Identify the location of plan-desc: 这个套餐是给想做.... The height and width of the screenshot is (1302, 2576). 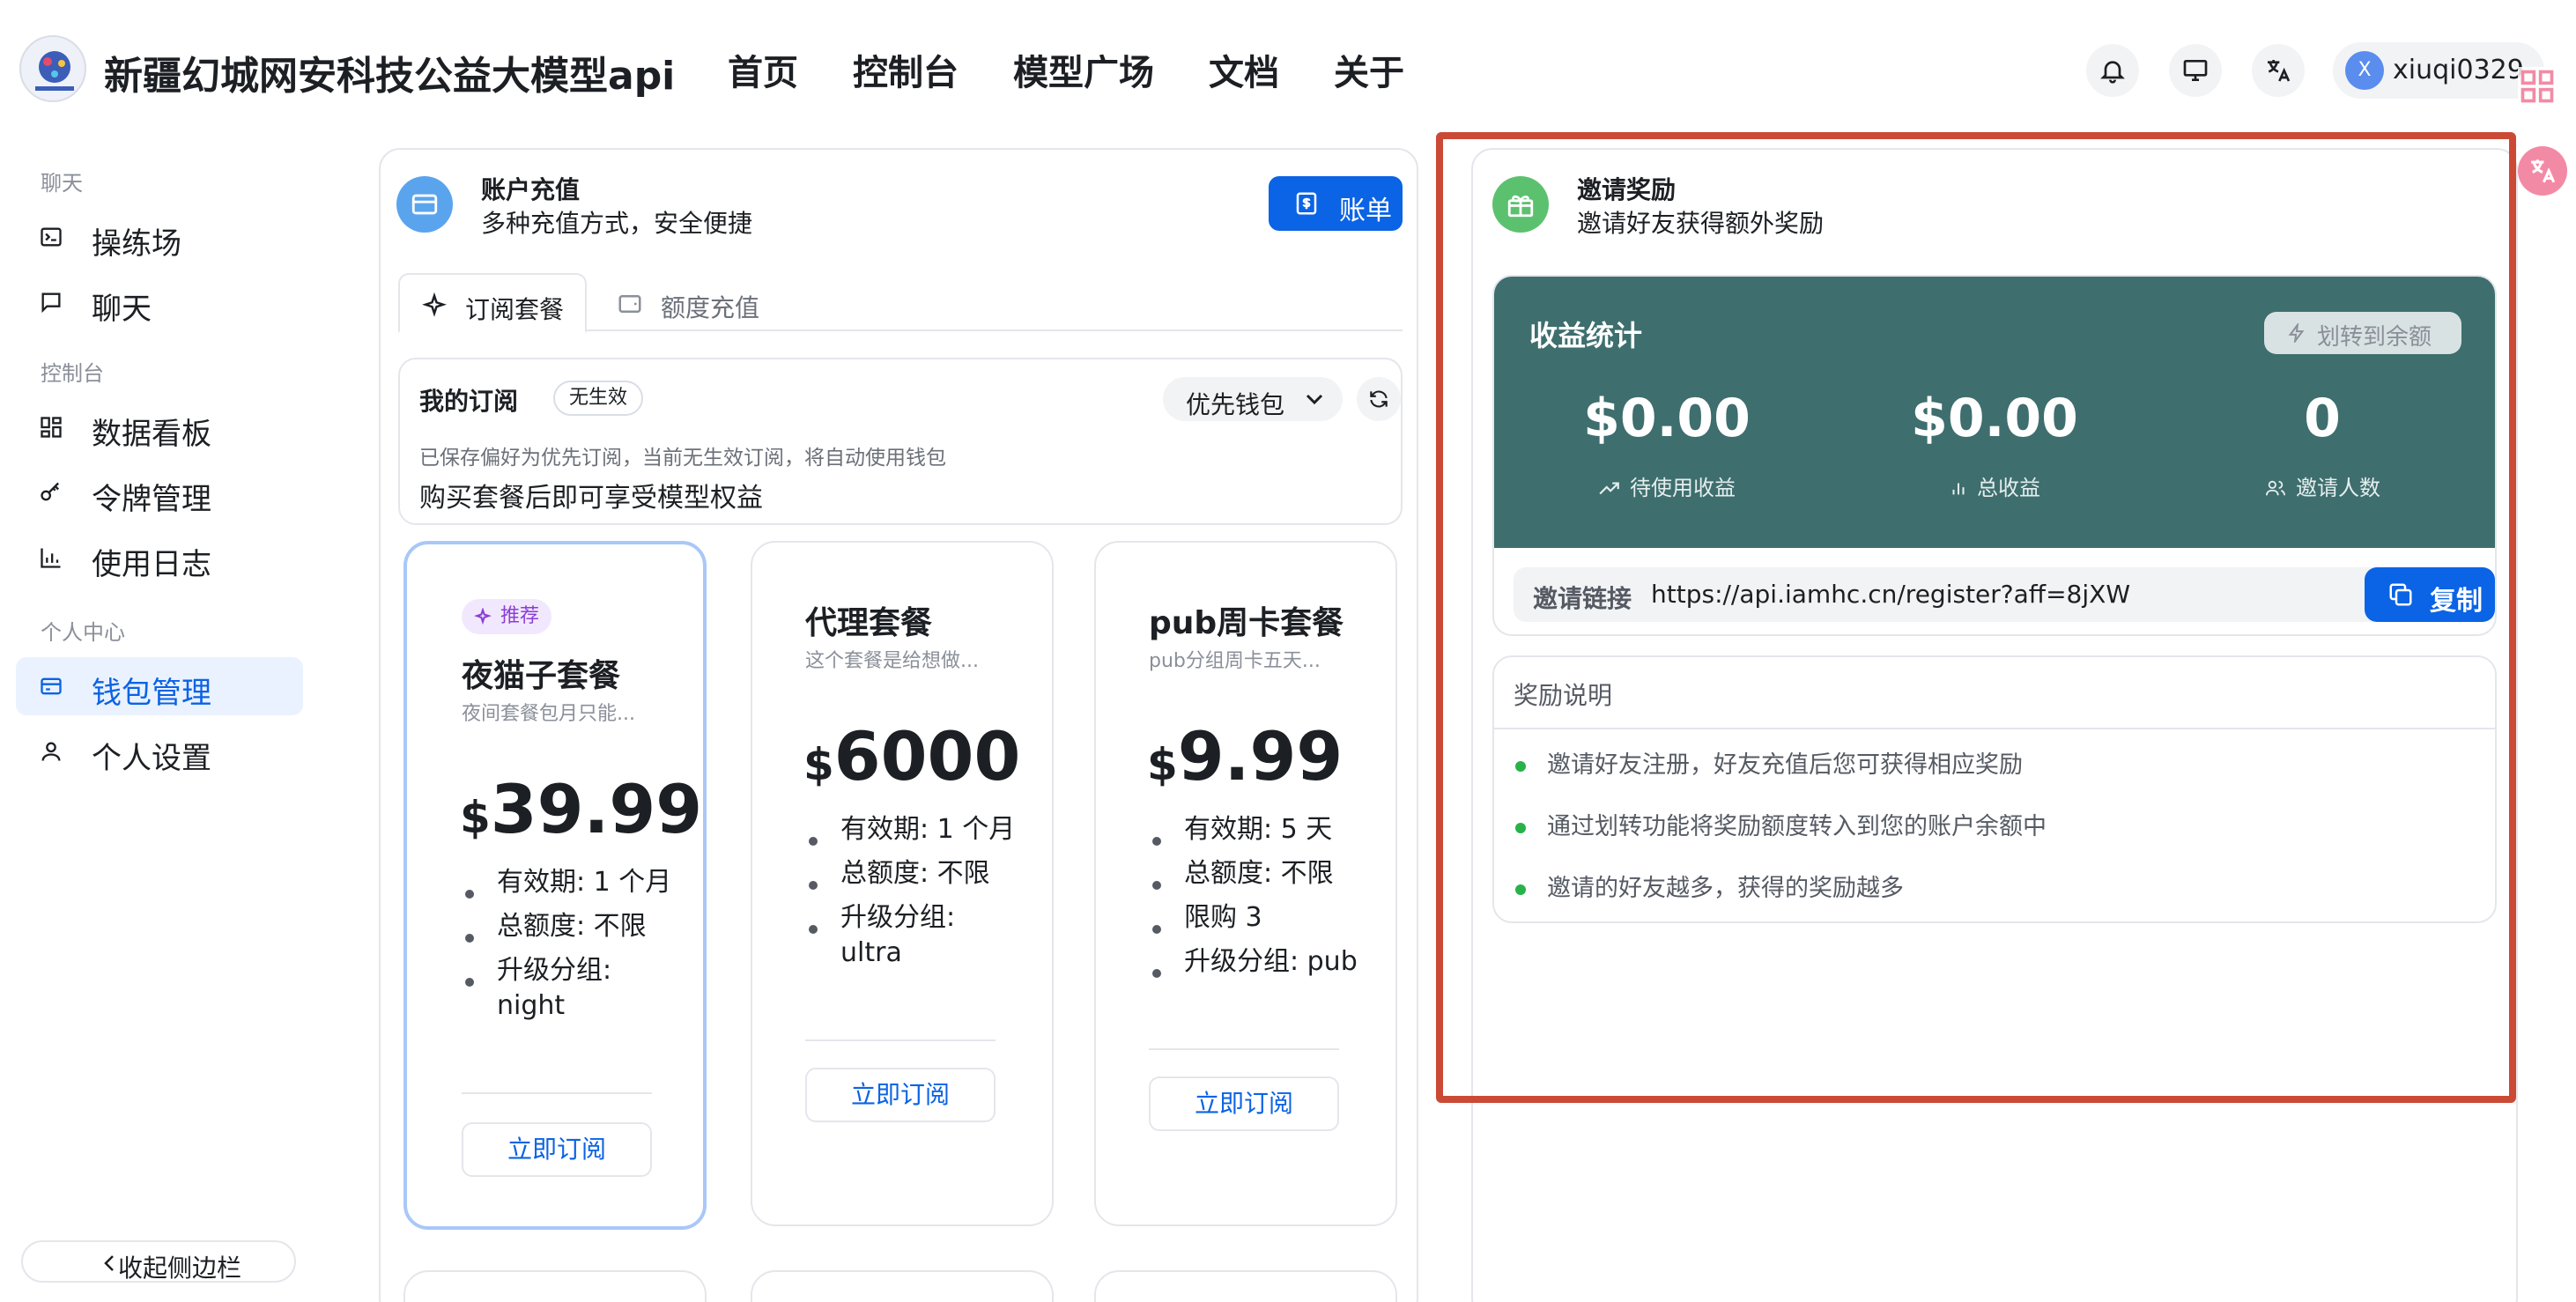
(892, 661).